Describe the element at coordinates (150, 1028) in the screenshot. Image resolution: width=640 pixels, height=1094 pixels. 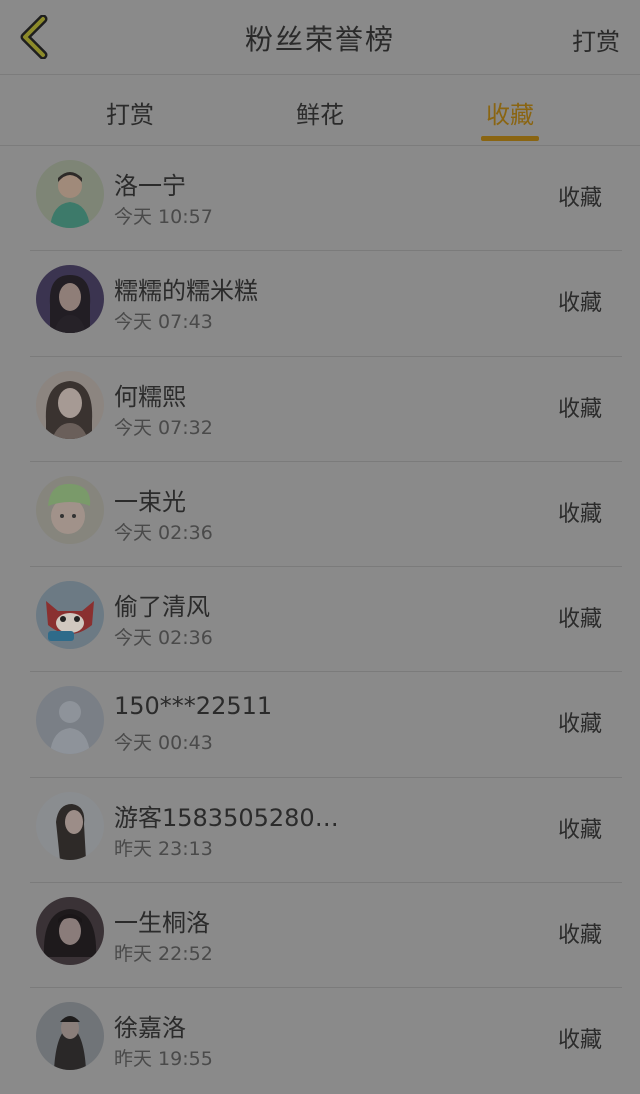
I see `user-name: 徐嘉洛` at that location.